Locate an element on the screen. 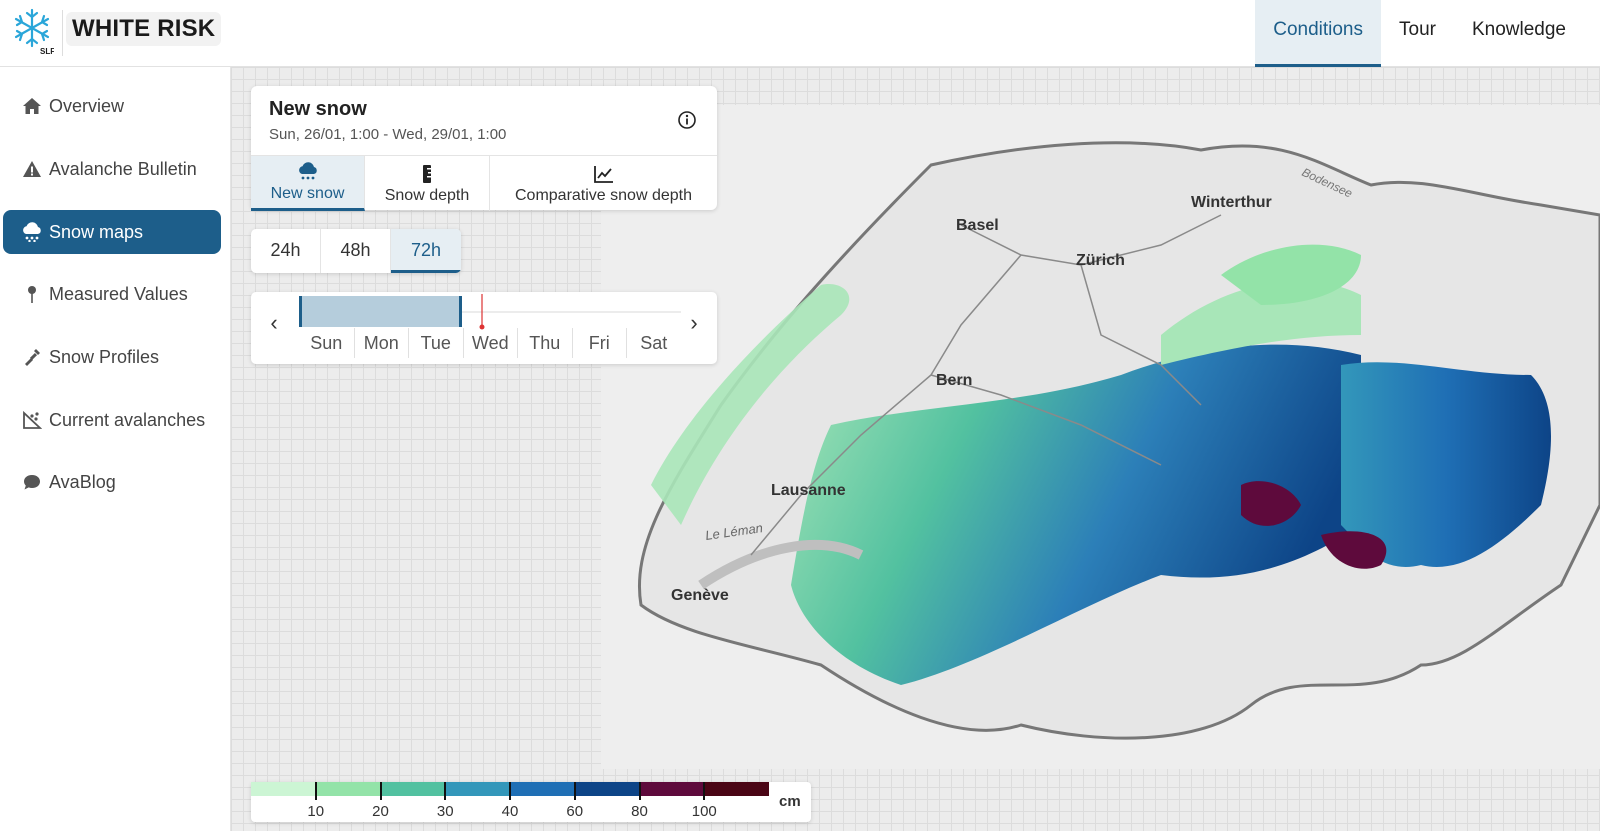 This screenshot has height=831, width=1600. tab-new-snow: New snow is located at coordinates (308, 183).